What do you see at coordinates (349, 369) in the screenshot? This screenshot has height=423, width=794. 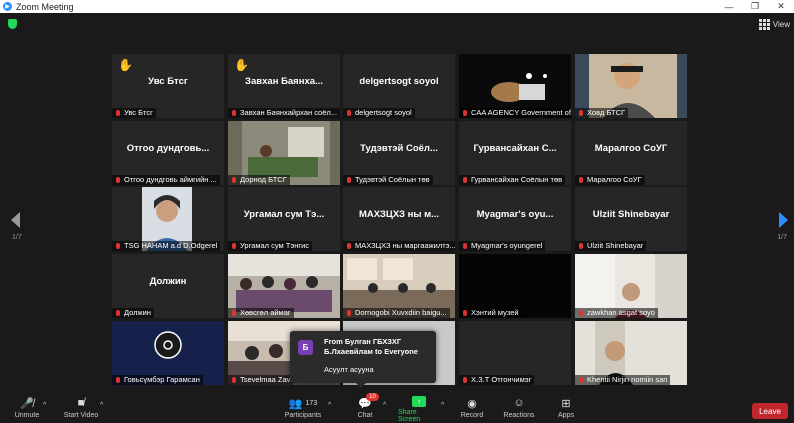 I see `chat-message: Асуулт асууна` at bounding box center [349, 369].